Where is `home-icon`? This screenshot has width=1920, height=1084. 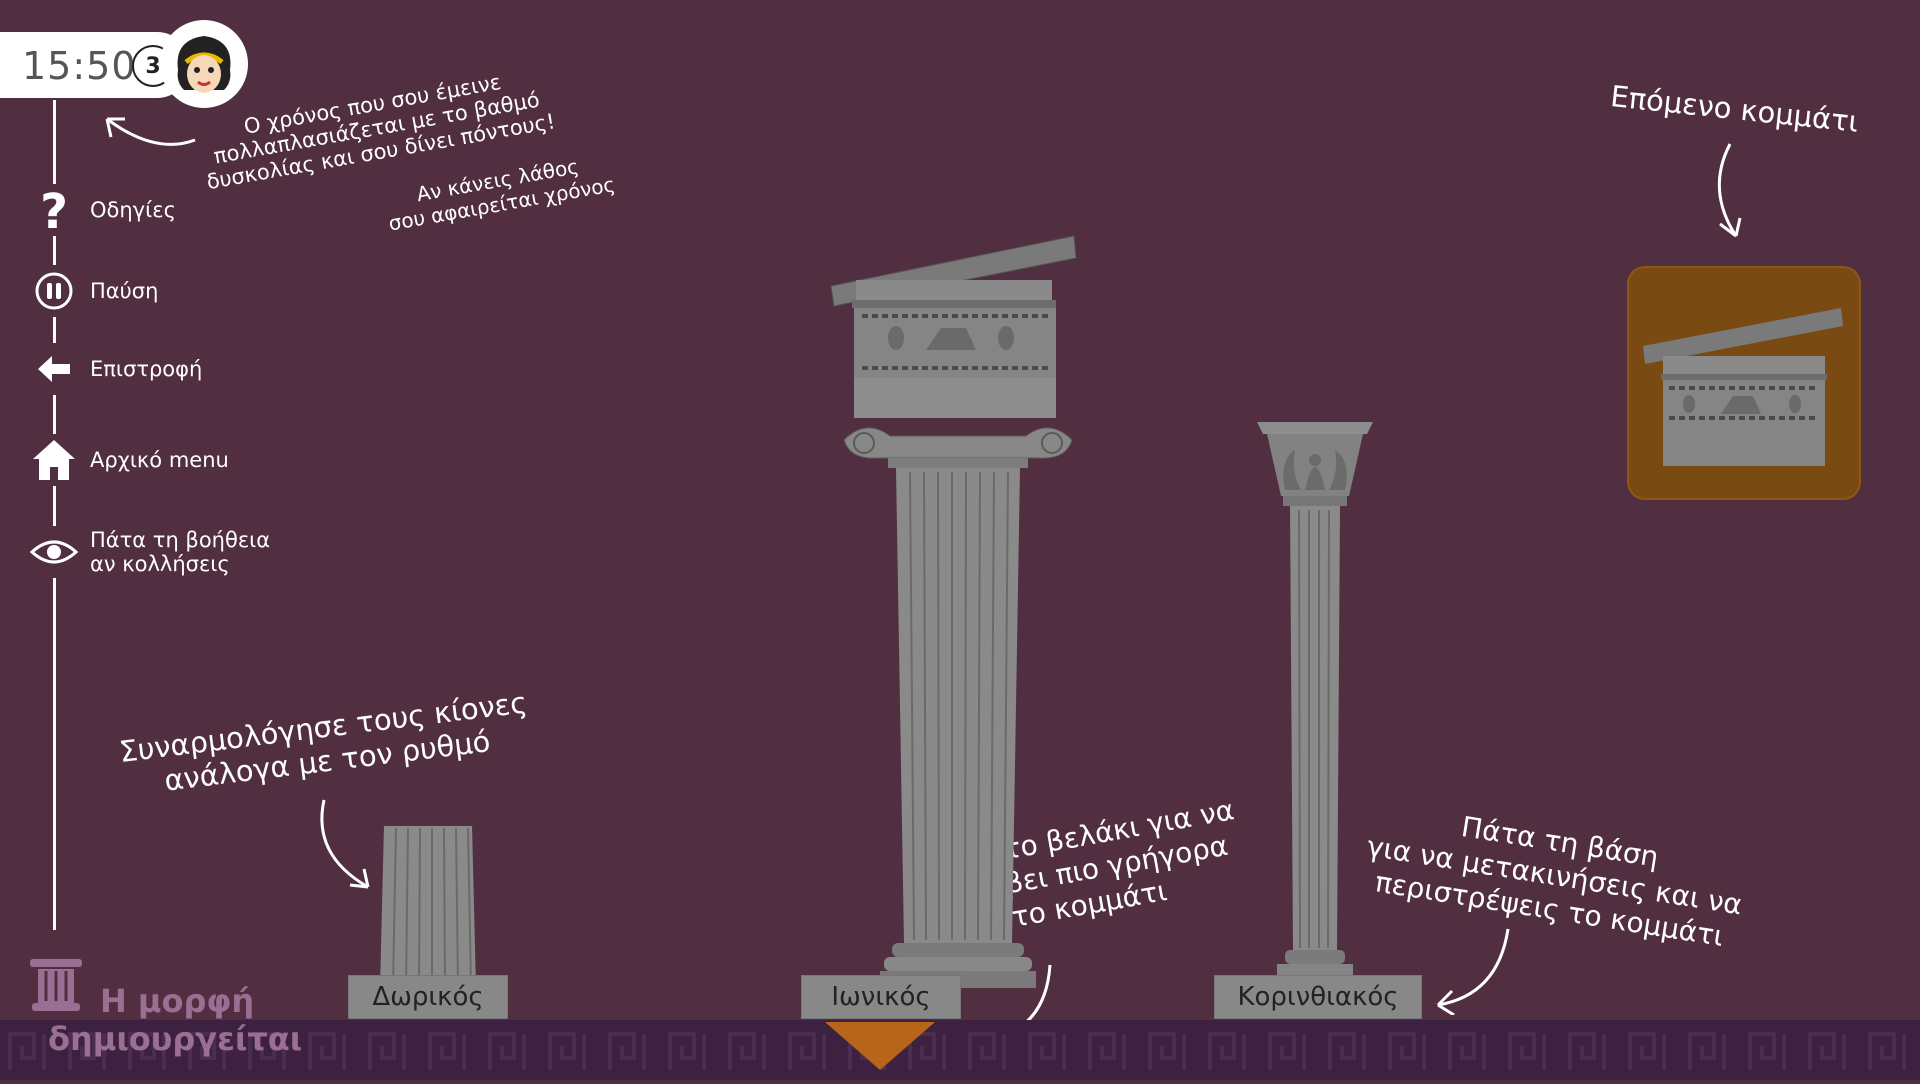 home-icon is located at coordinates (54, 460).